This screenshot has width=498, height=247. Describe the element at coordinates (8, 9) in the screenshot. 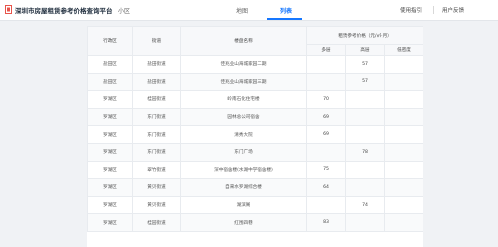

I see `house-logo-icon` at that location.